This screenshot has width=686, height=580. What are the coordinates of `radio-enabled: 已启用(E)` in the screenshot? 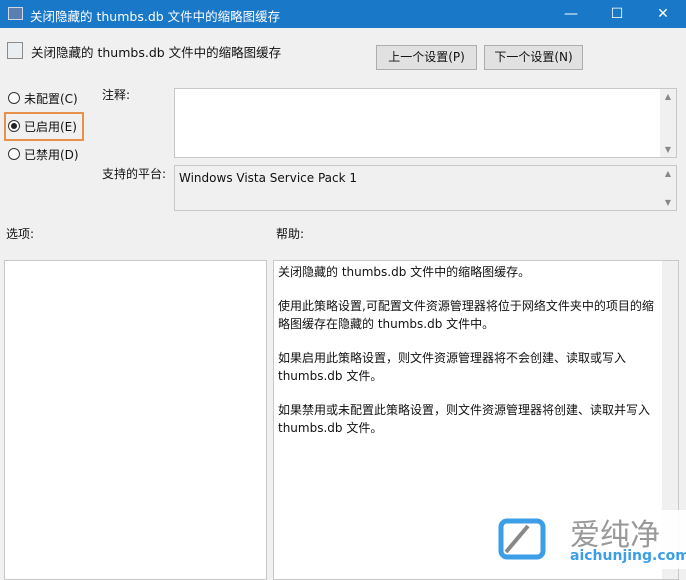 It's located at (42, 126).